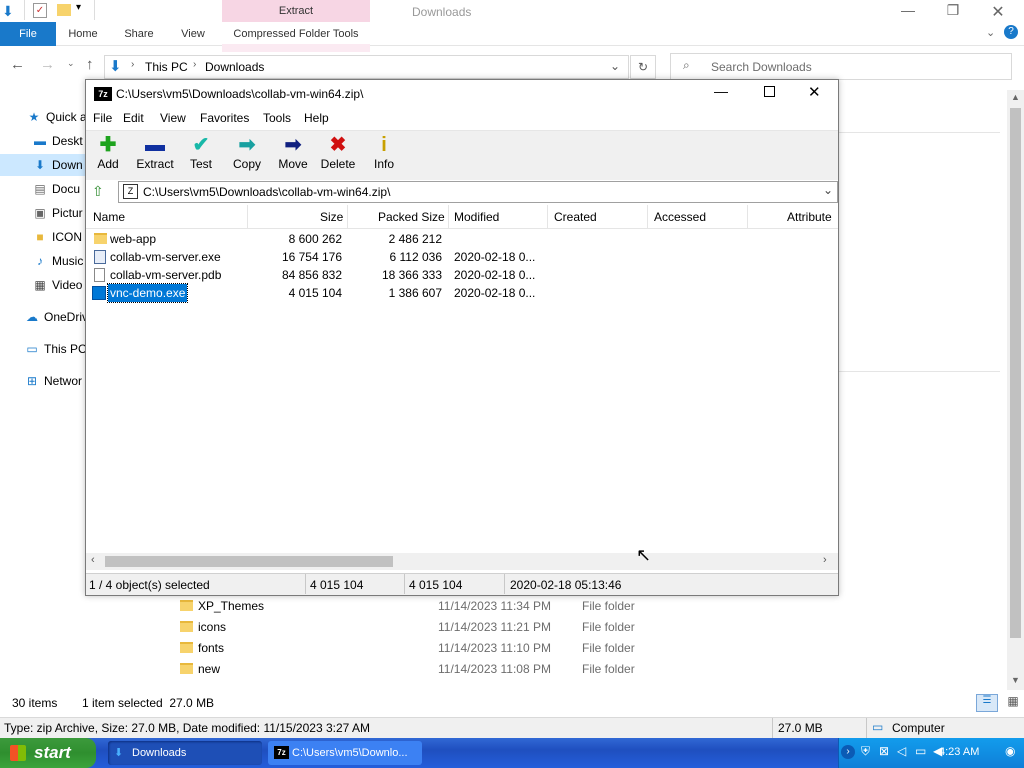 This screenshot has width=1024, height=768. What do you see at coordinates (98, 191) in the screenshot?
I see `folder-up-icon: ⇧` at bounding box center [98, 191].